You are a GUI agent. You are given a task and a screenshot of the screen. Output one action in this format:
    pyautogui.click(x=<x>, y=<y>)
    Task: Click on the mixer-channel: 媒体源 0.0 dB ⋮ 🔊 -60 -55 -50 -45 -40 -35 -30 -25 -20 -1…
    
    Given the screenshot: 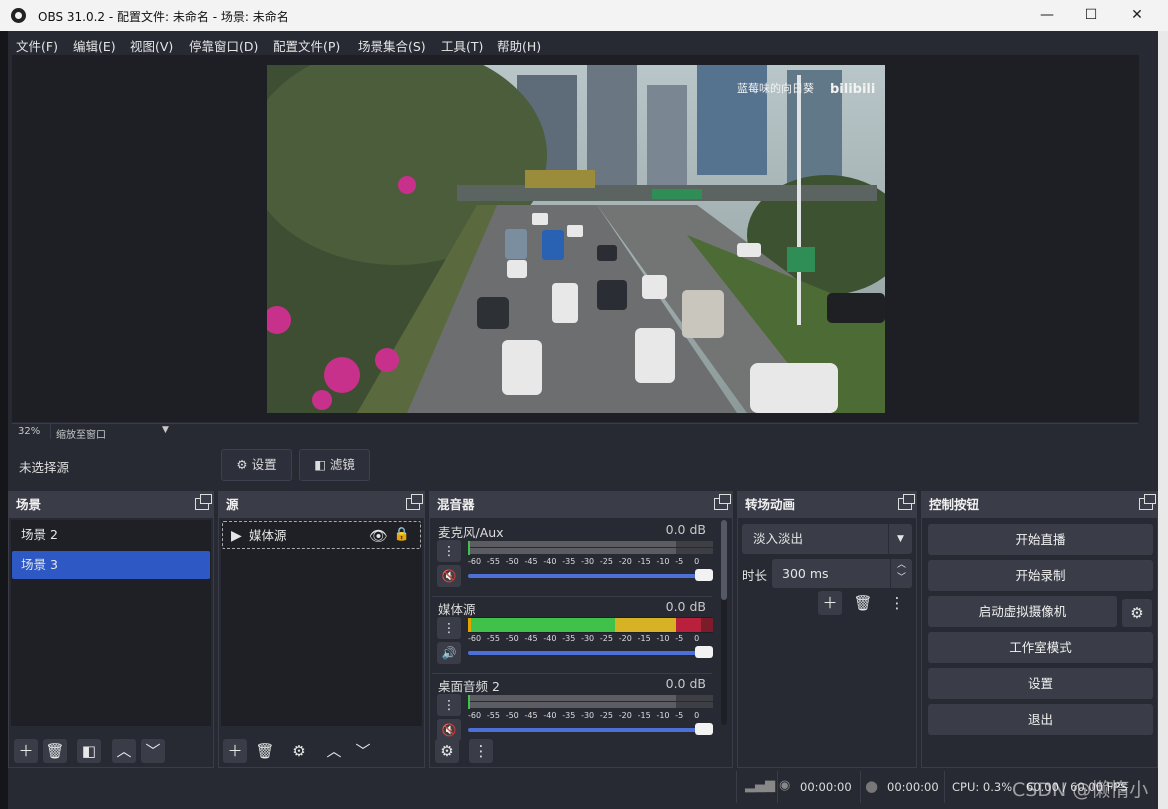 What is the action you would take?
    pyautogui.click(x=572, y=634)
    